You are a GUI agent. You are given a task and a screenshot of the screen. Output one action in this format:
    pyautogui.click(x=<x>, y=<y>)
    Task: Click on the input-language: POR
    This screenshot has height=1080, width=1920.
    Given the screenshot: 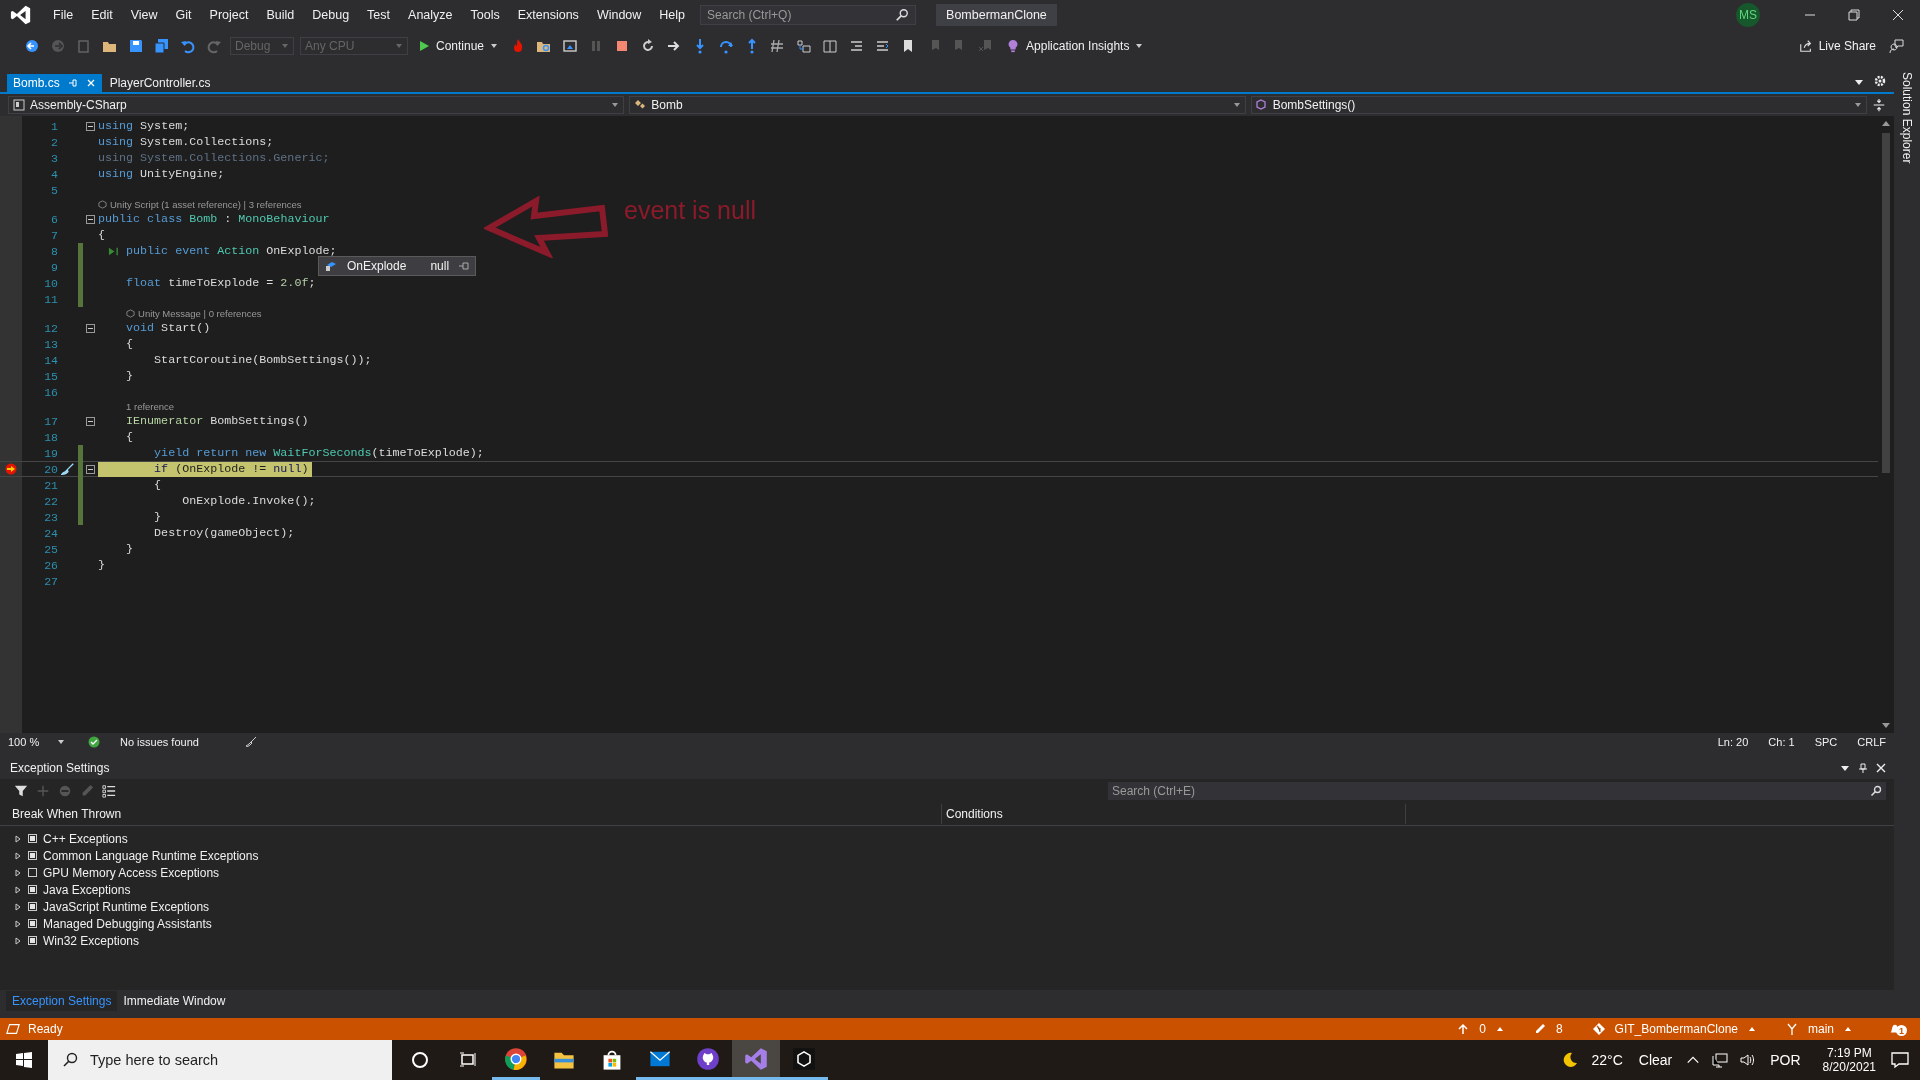 What is the action you would take?
    pyautogui.click(x=1785, y=1060)
    